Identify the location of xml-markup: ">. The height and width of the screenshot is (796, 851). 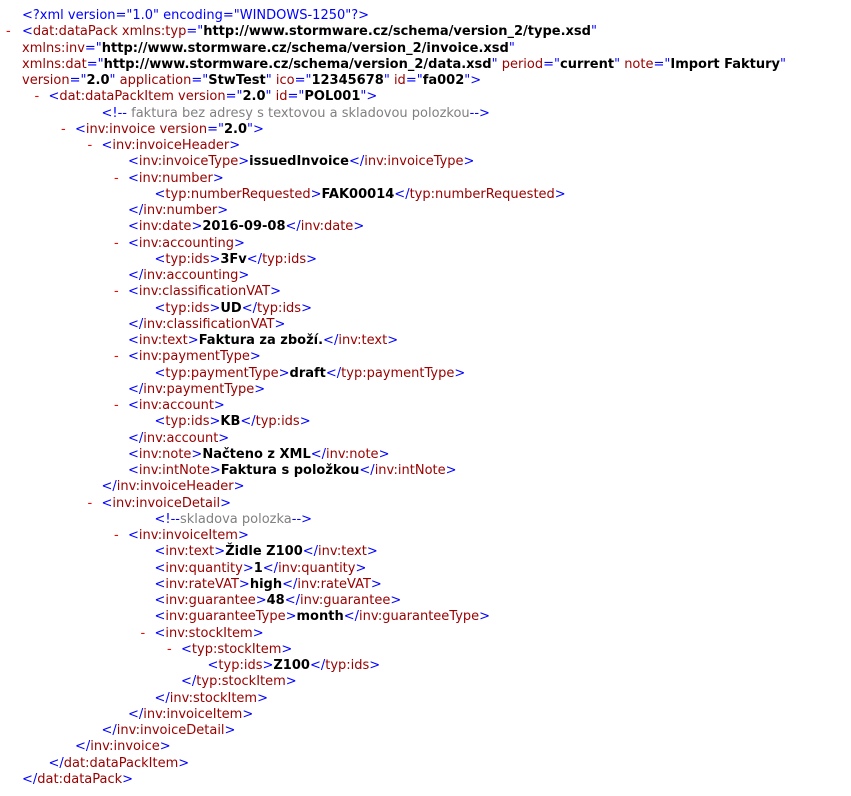
(369, 97).